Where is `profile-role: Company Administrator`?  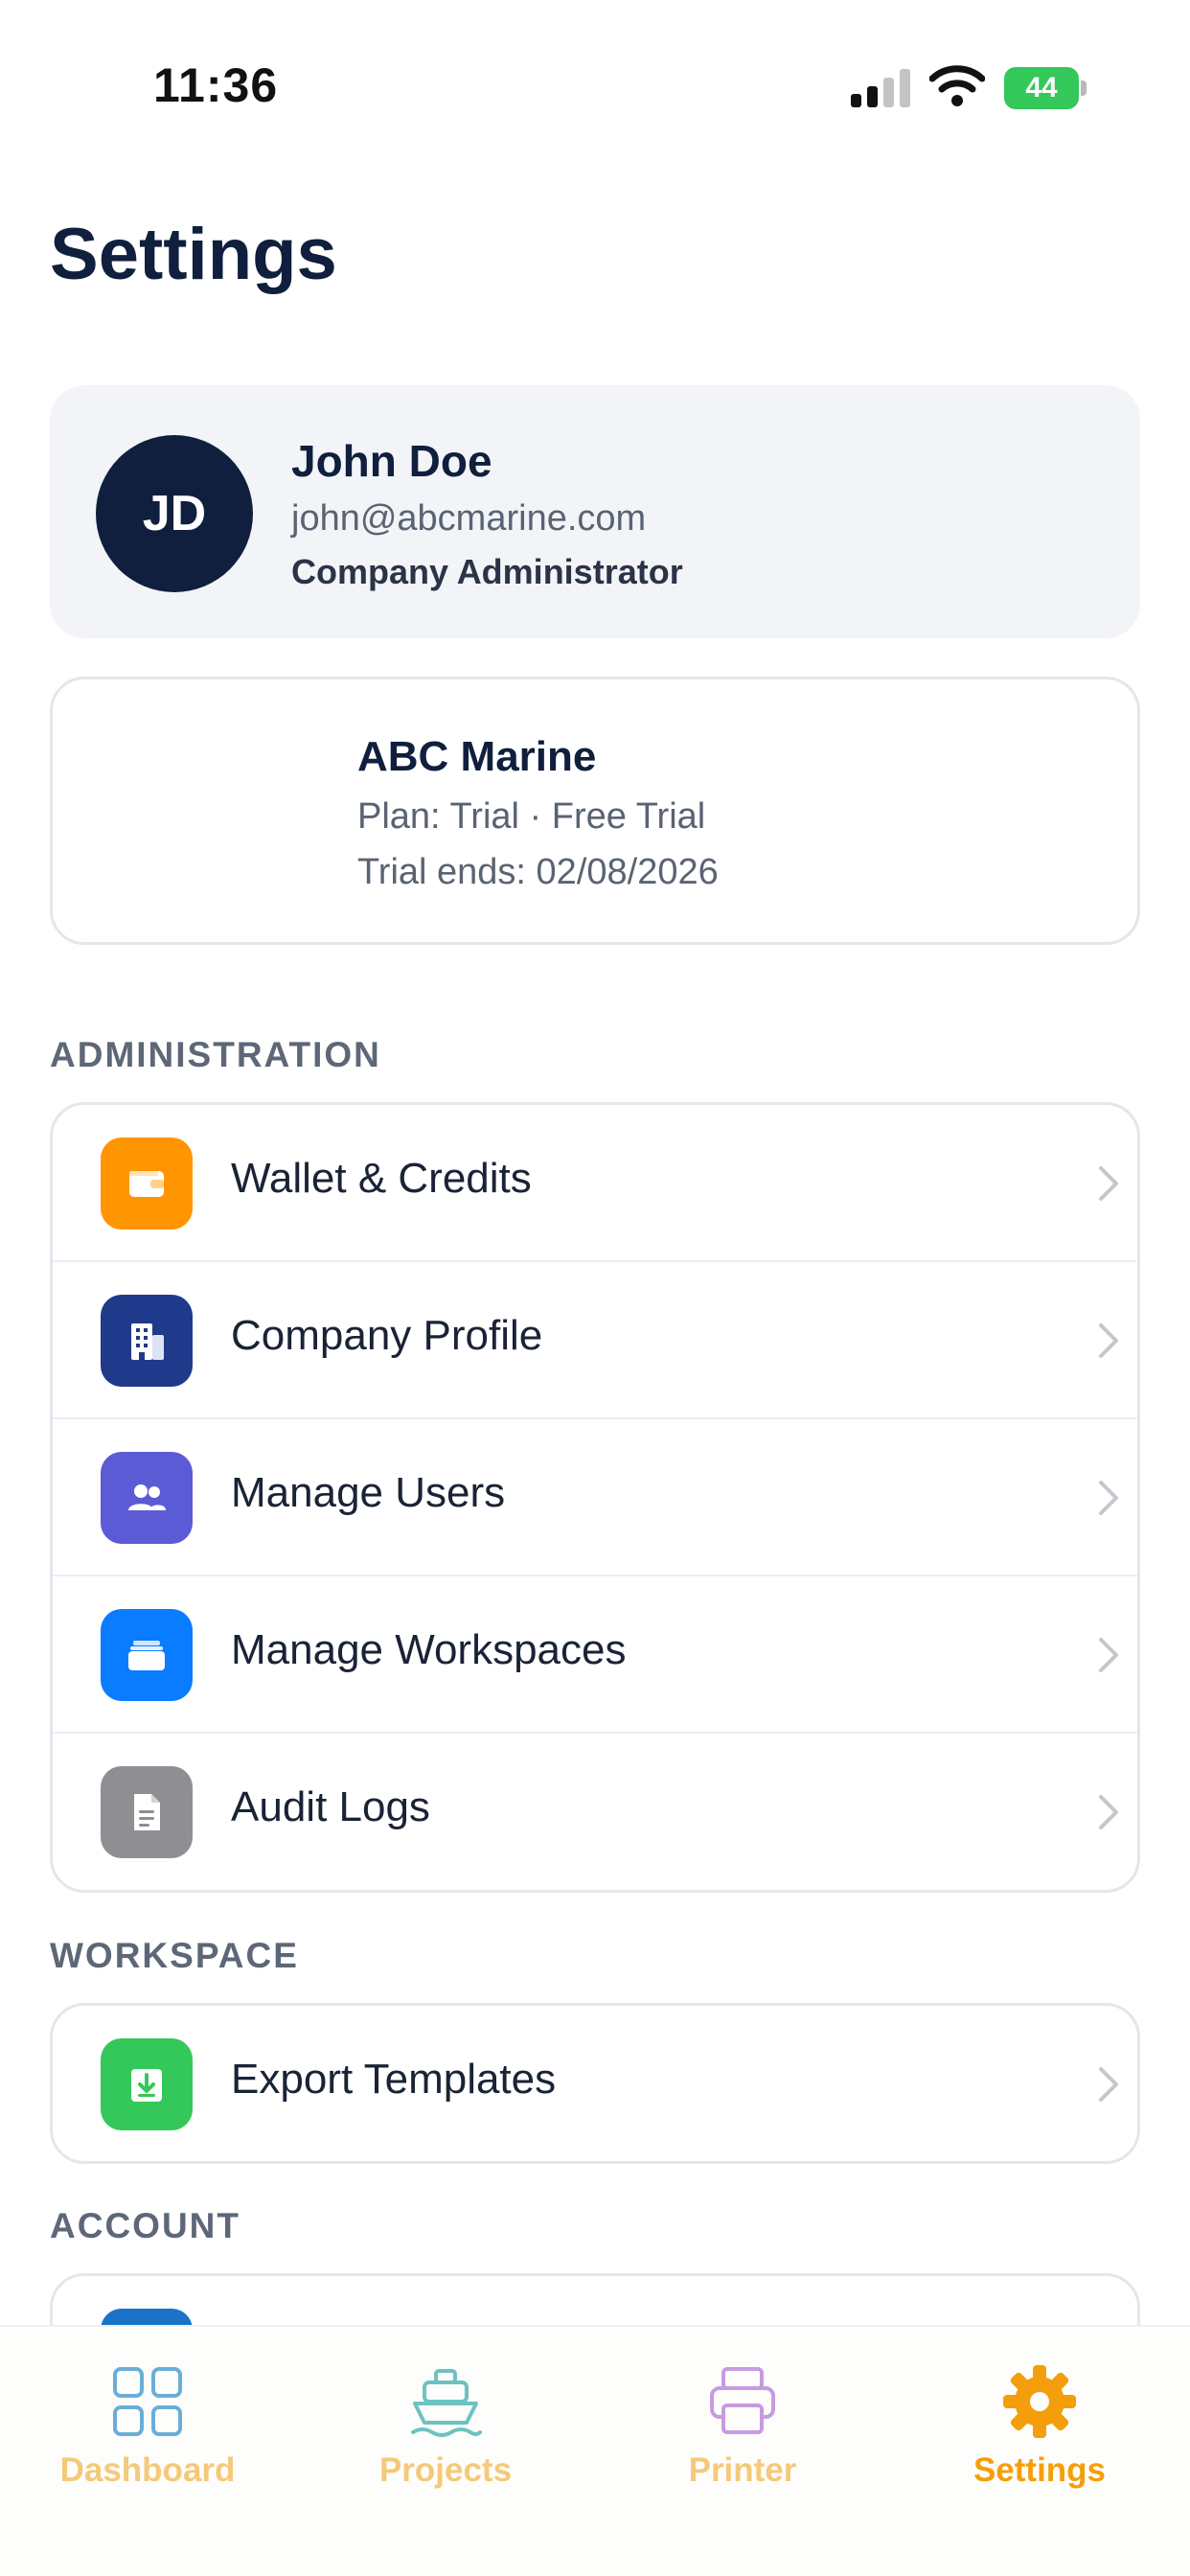
profile-role: Company Administrator is located at coordinates (487, 571).